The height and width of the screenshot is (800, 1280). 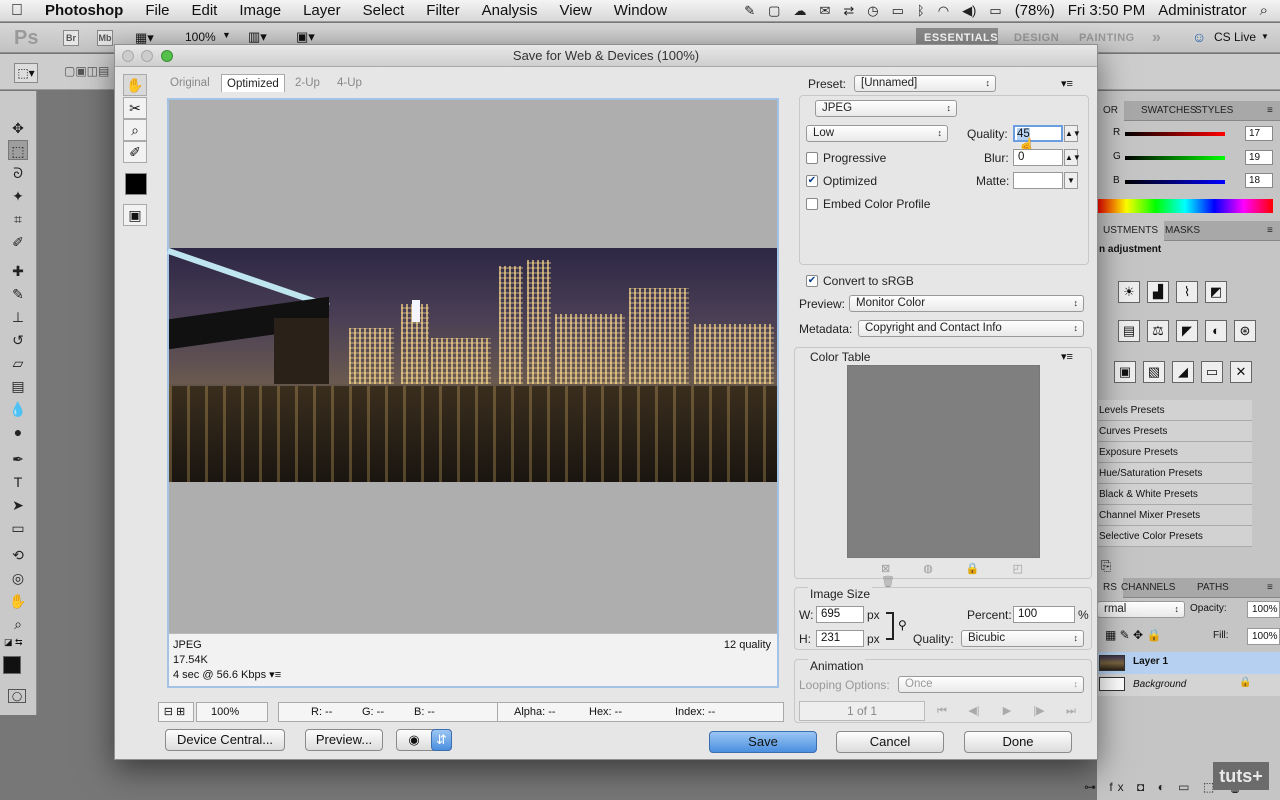 What do you see at coordinates (640, 10) in the screenshot?
I see `menu-window: Window` at bounding box center [640, 10].